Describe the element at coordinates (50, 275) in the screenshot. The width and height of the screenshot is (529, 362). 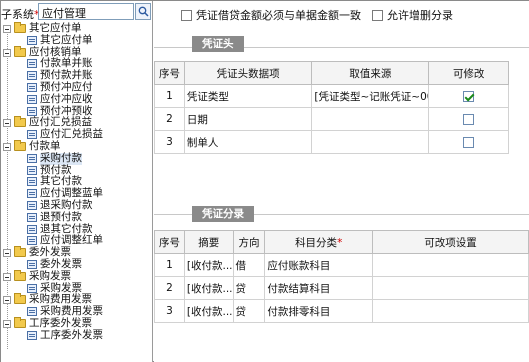
I see `tree-node-label: 采购发票` at that location.